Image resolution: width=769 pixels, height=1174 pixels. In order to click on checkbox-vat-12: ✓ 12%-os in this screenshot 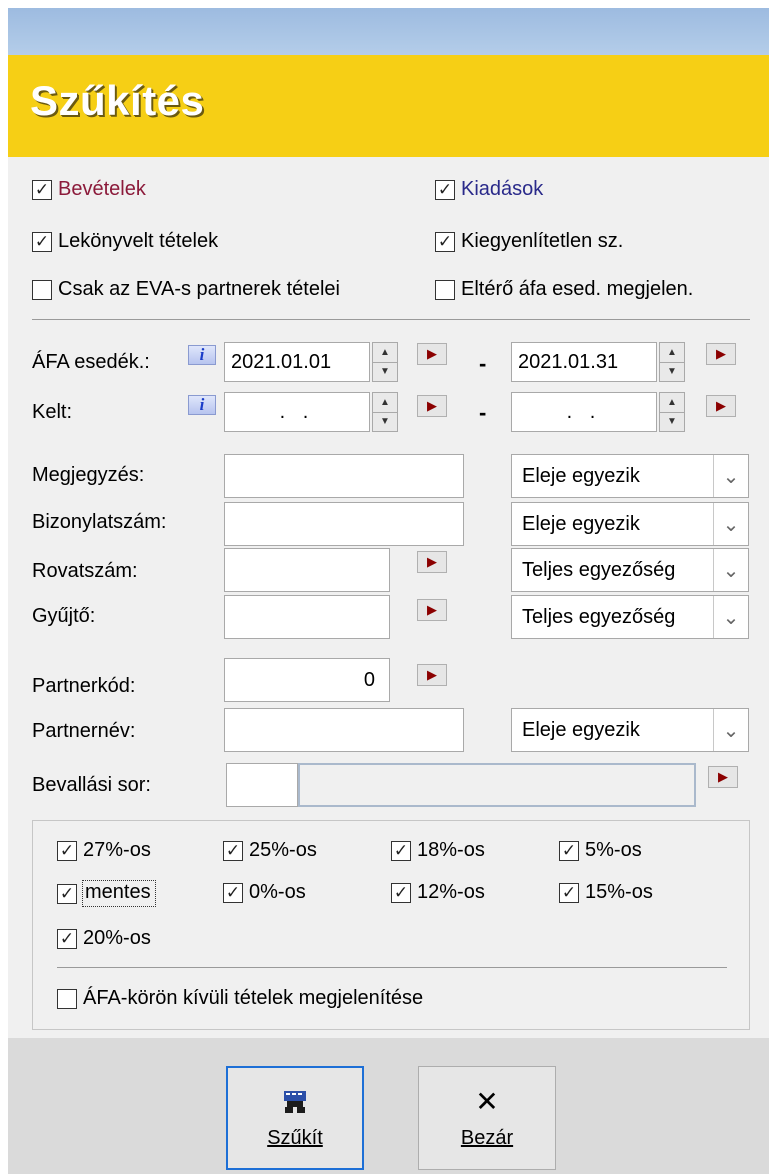, I will do `click(438, 892)`.